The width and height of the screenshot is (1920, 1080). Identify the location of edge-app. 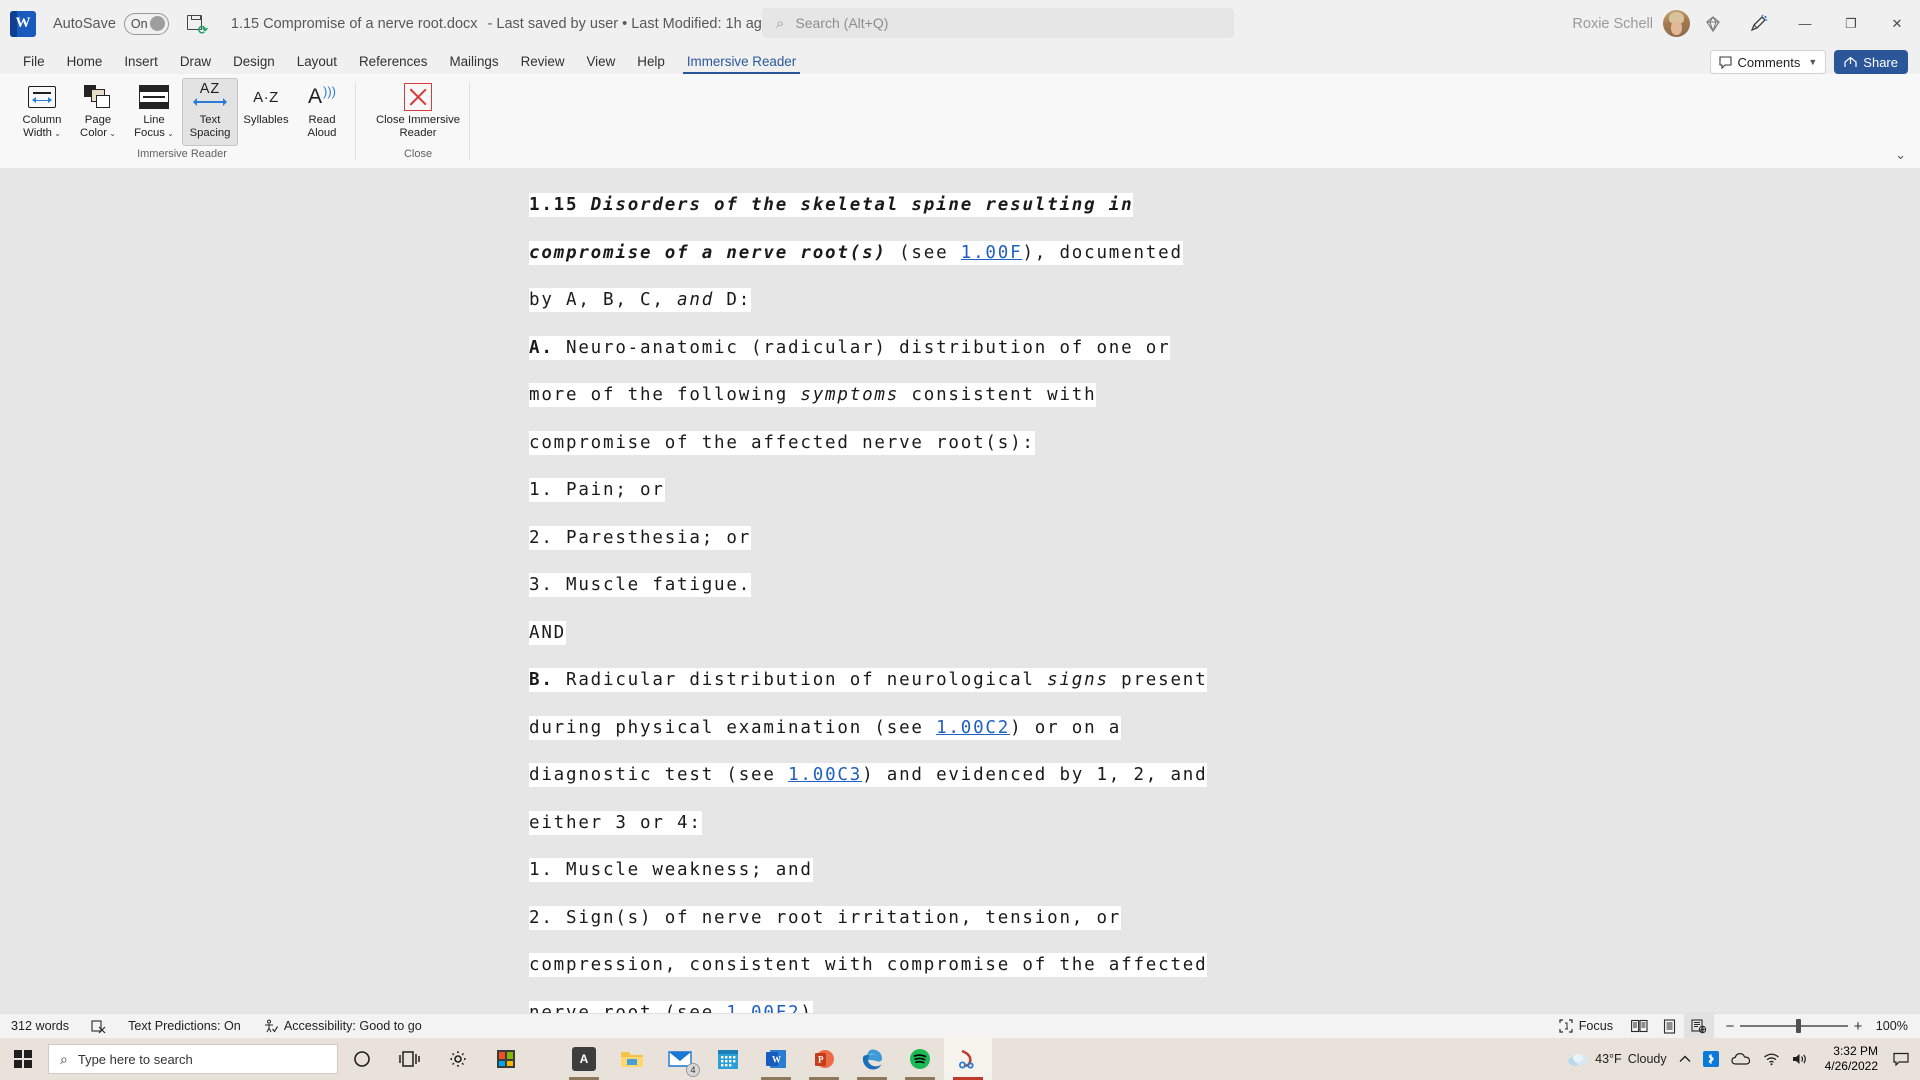
(872, 1059).